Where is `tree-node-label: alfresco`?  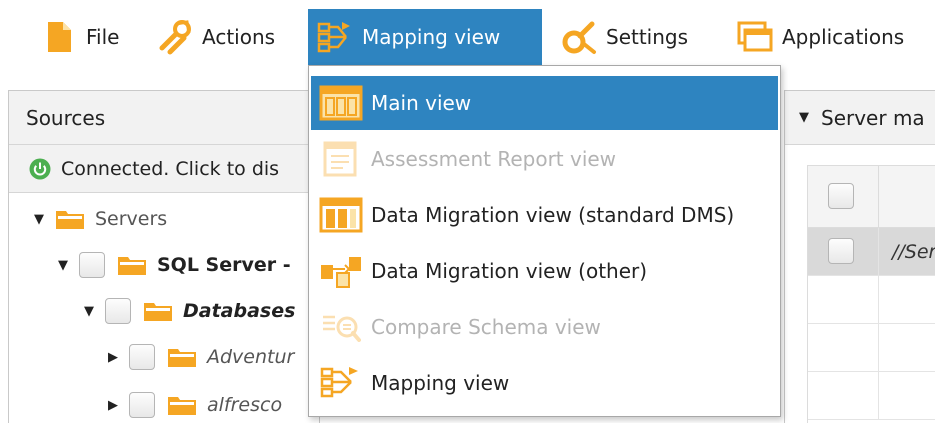
tree-node-label: alfresco is located at coordinates (245, 405).